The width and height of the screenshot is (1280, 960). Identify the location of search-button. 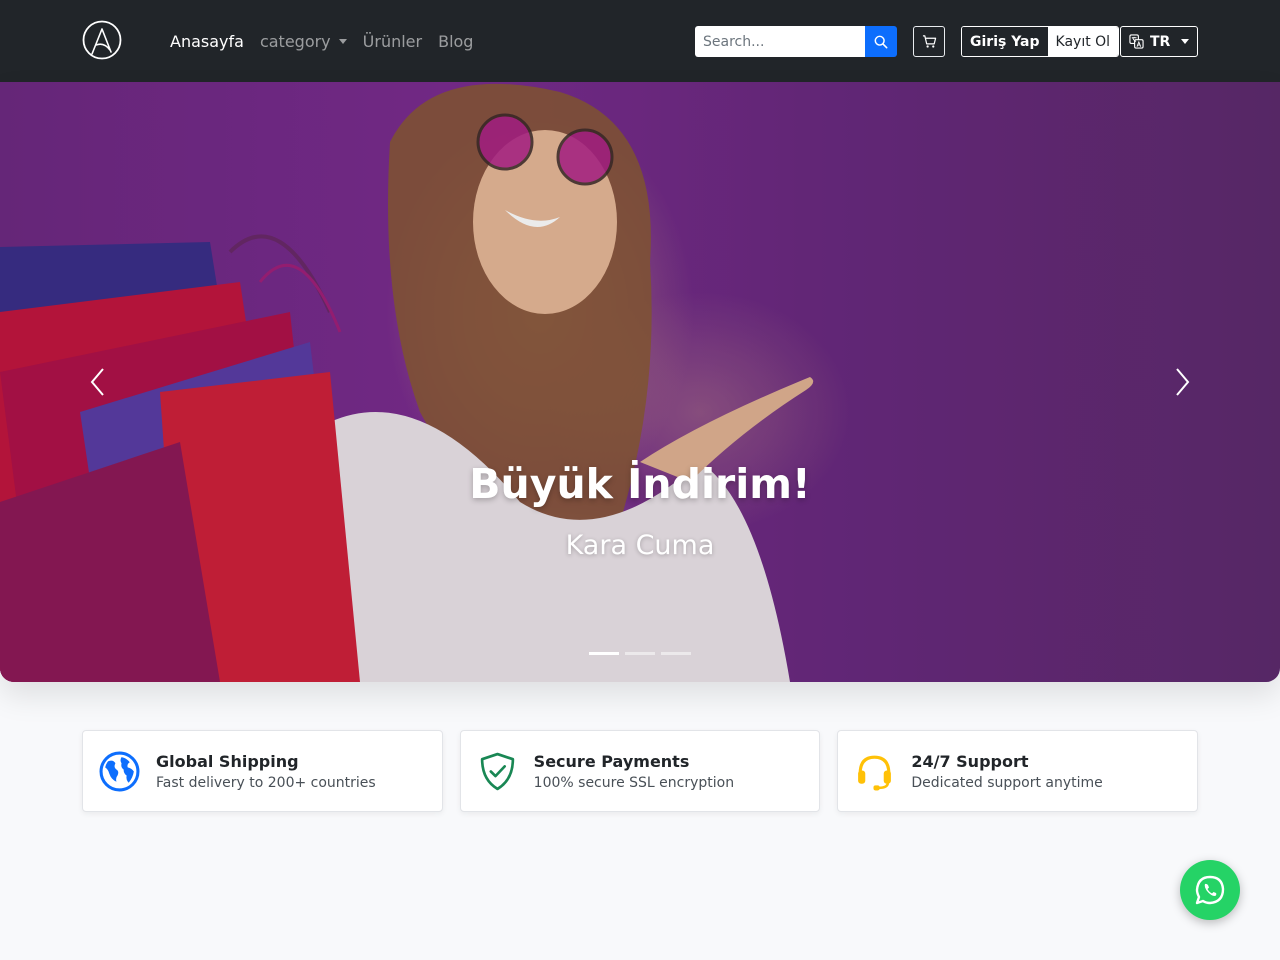
(881, 41).